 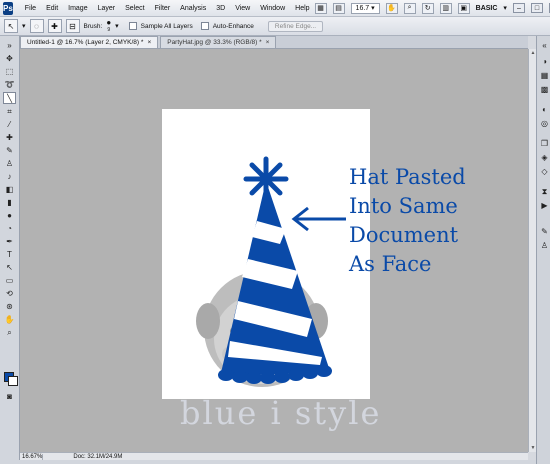 I want to click on tool-preset-chevron-icon: ▾, so click(x=24, y=26).